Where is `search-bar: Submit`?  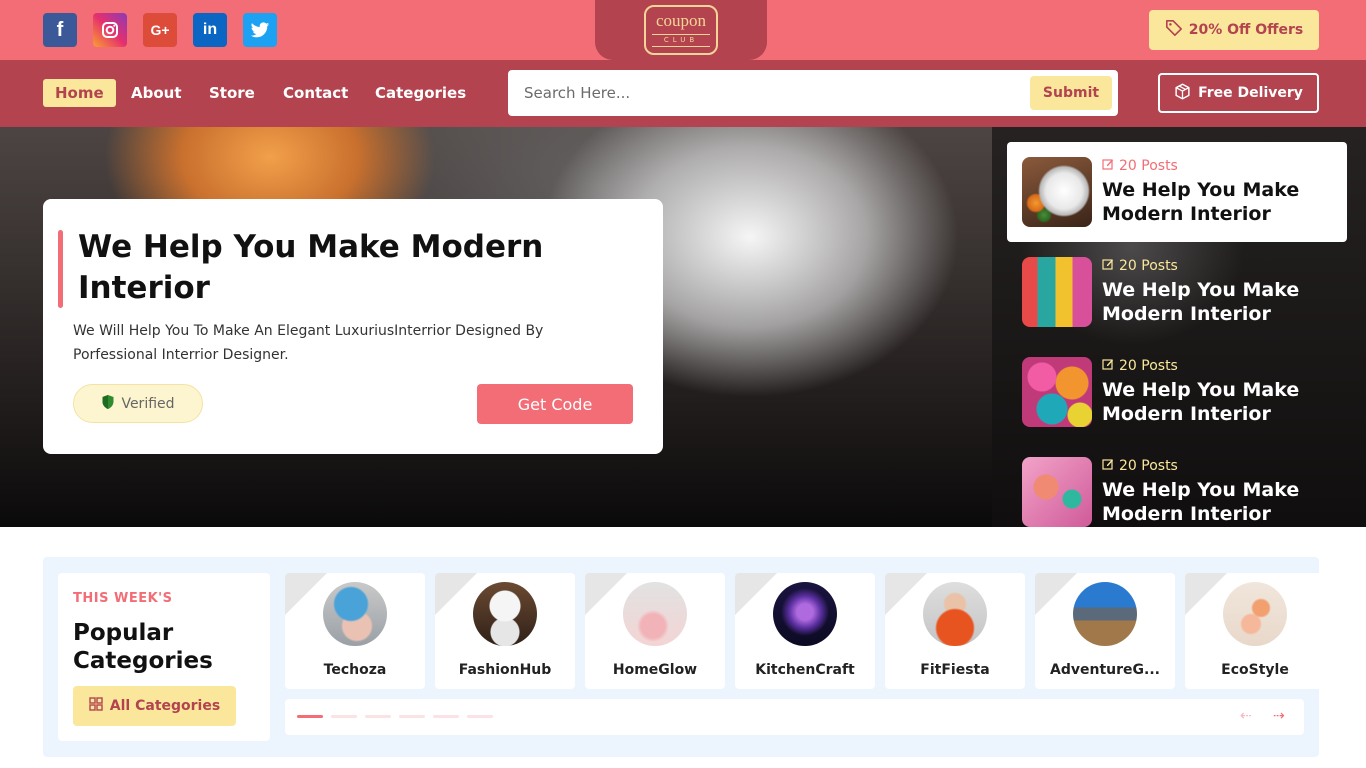
search-bar: Submit is located at coordinates (813, 93).